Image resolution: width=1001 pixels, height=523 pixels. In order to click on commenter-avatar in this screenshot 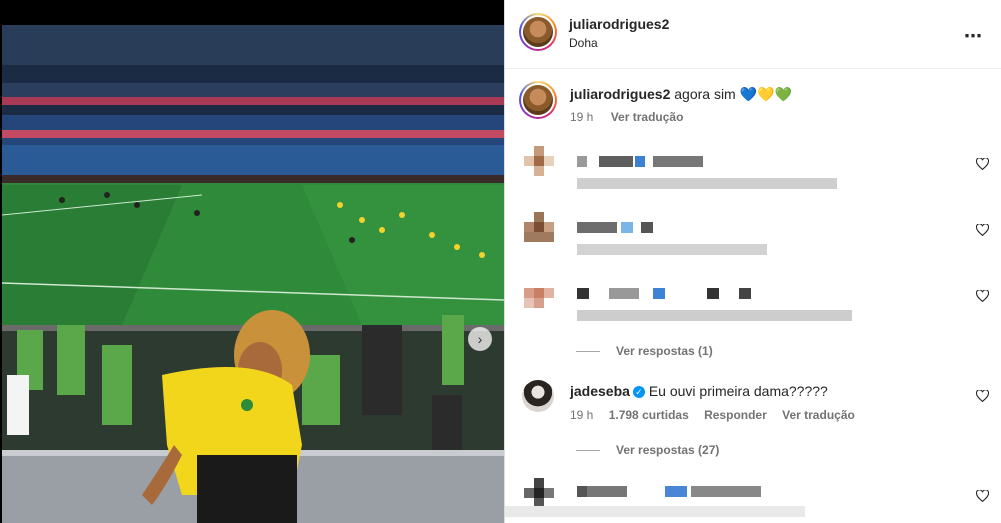, I will do `click(538, 396)`.